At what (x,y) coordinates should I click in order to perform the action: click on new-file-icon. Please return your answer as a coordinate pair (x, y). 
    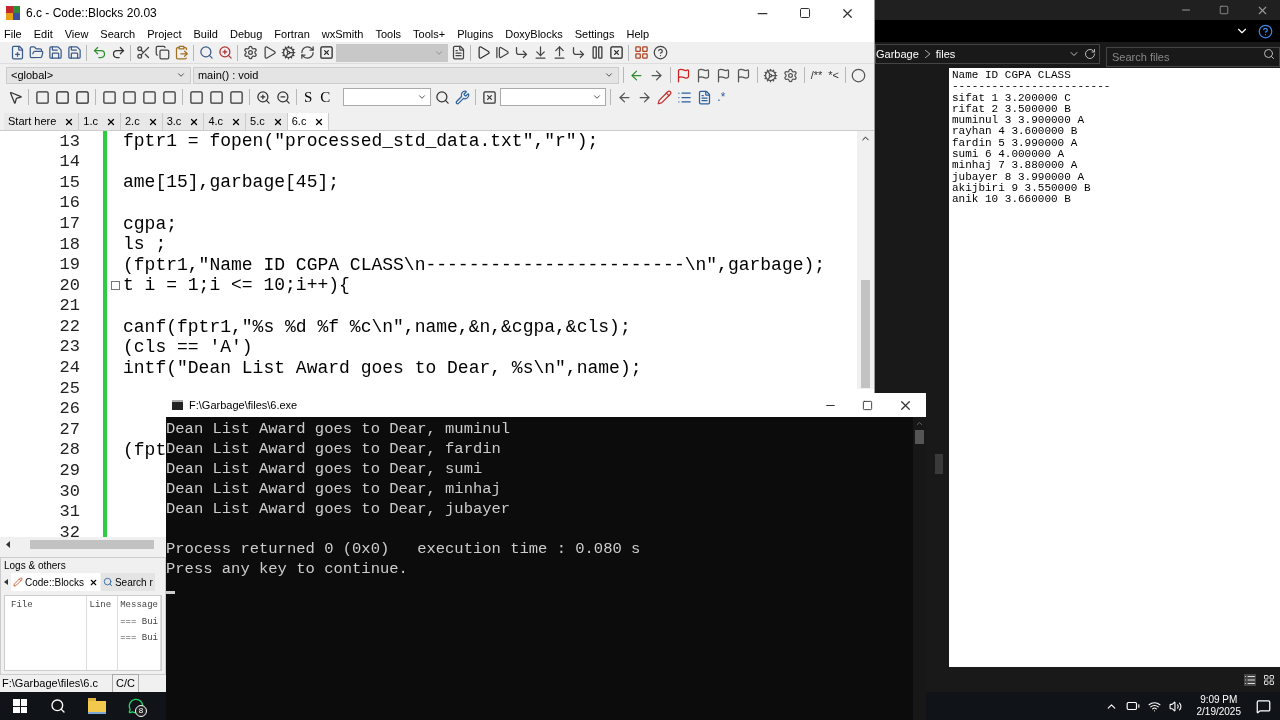
    Looking at the image, I should click on (17, 52).